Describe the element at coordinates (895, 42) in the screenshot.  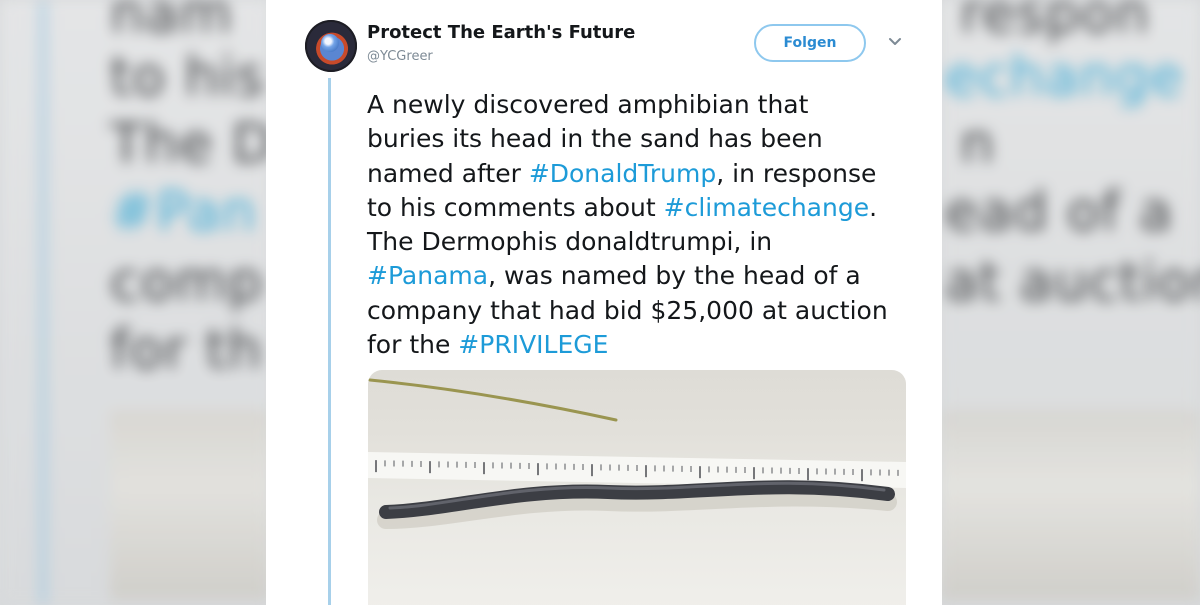
I see `chevron-down-icon` at that location.